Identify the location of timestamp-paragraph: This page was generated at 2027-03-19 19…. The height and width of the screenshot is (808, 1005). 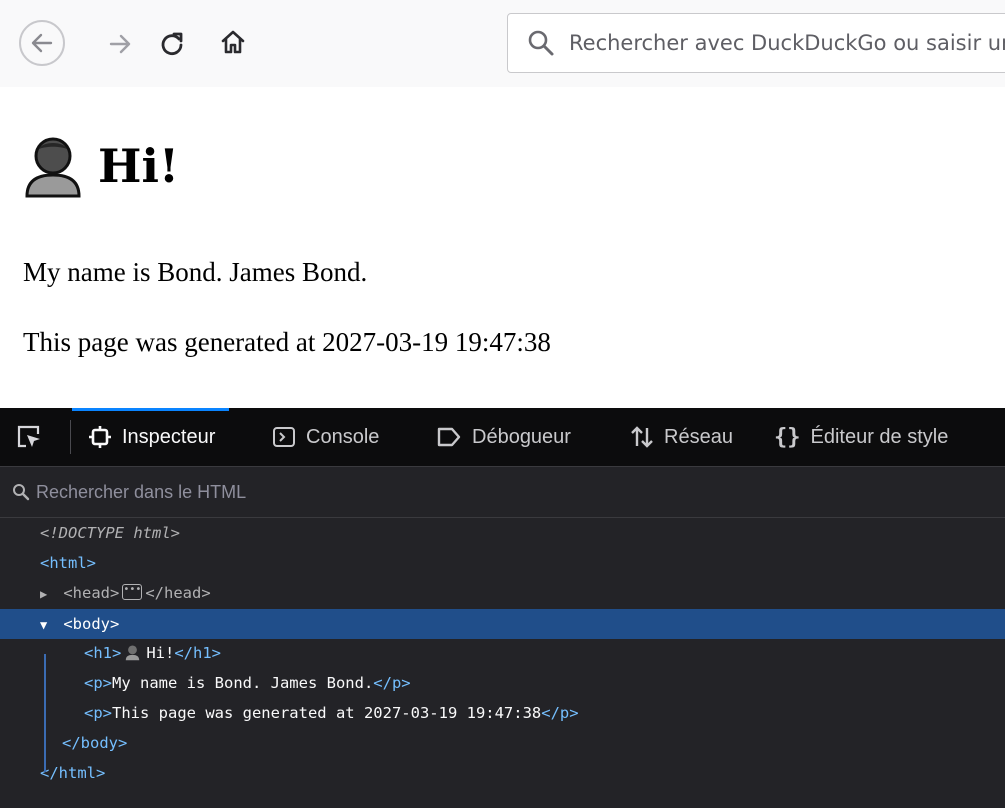
(287, 342).